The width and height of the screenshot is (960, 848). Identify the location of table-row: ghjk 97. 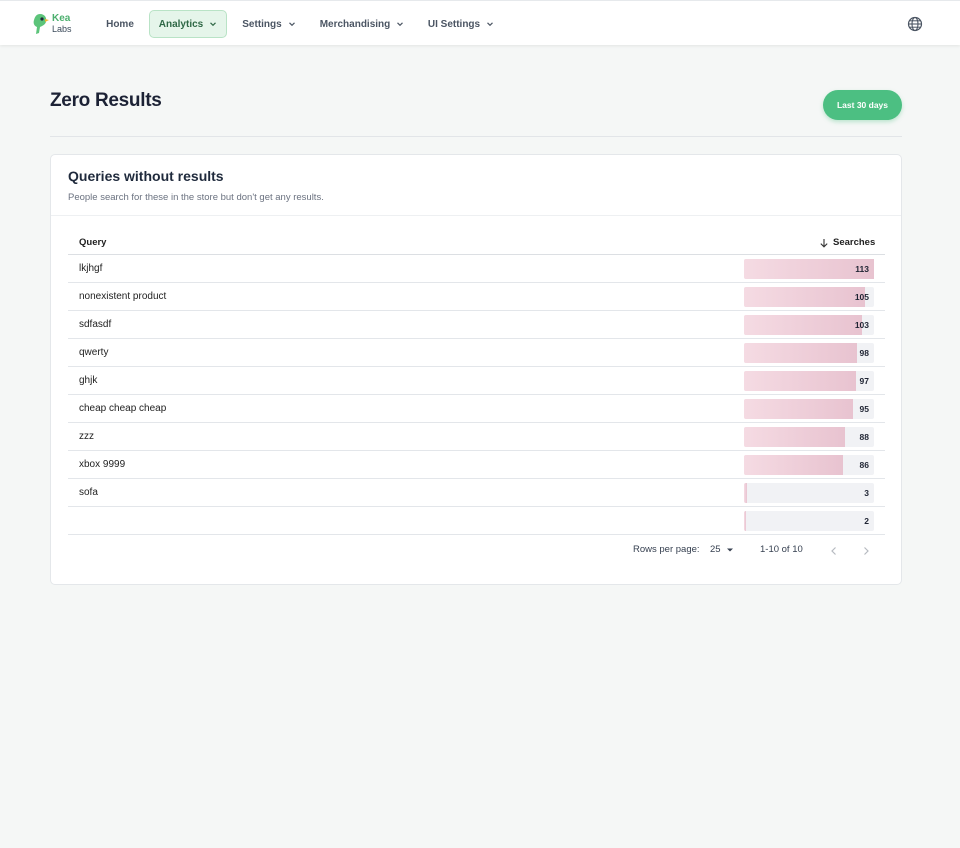
(476, 381).